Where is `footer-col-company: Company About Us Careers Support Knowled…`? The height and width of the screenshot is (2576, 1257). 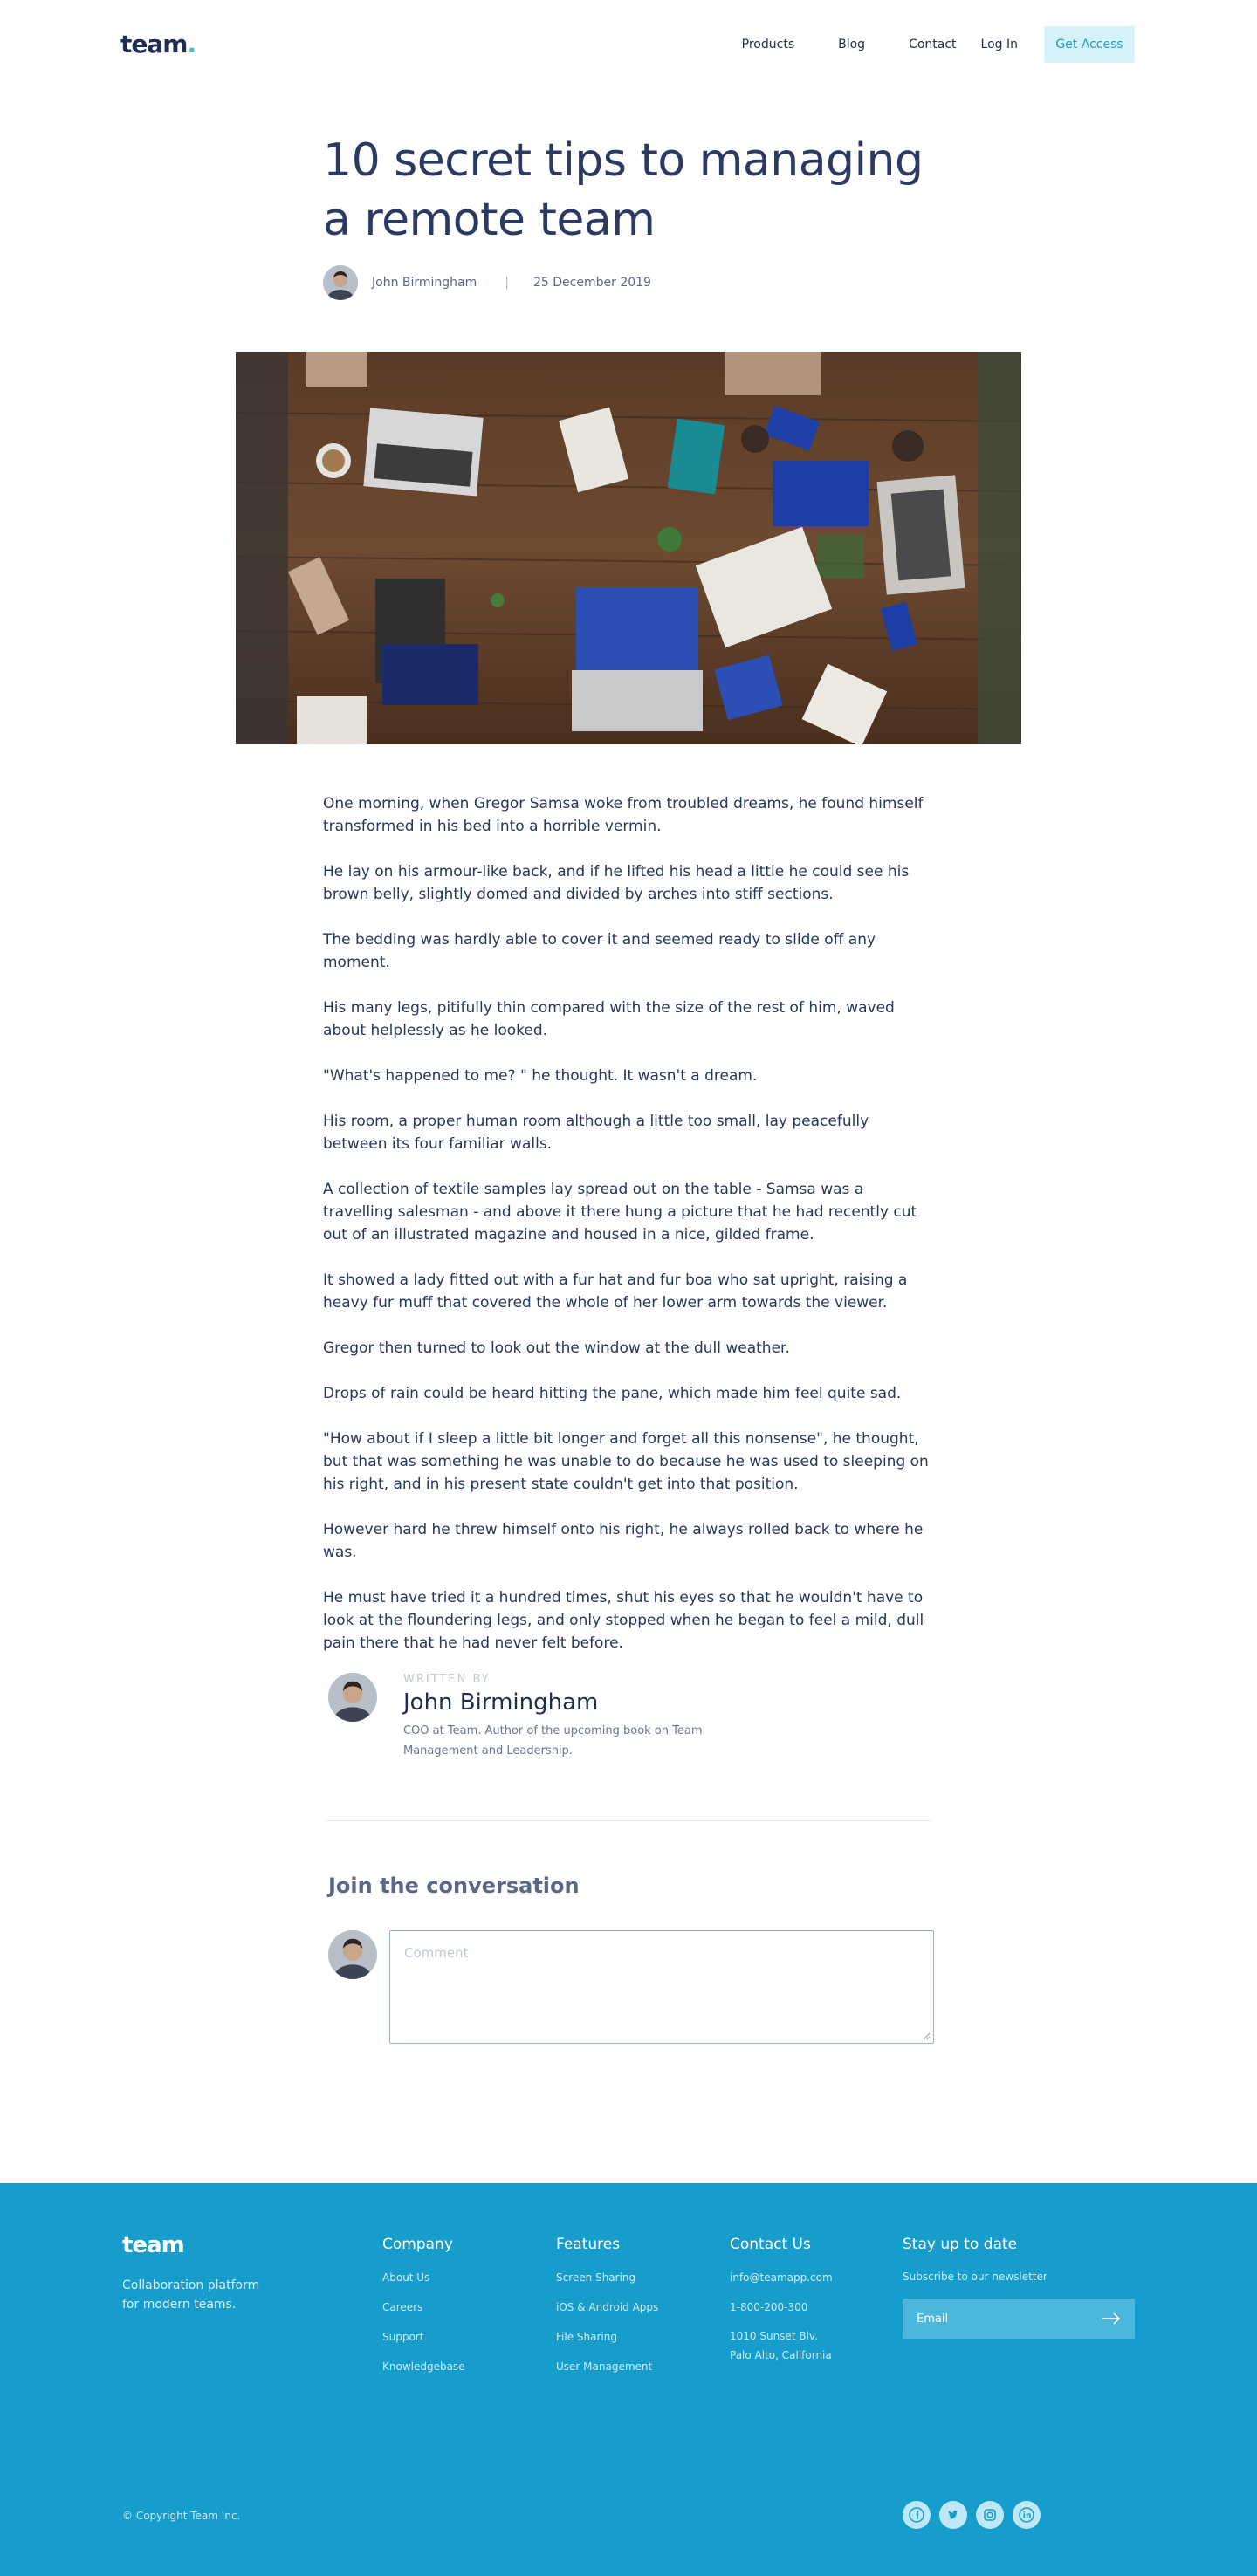
footer-col-company: Company About Us Careers Support Knowled… is located at coordinates (423, 2312).